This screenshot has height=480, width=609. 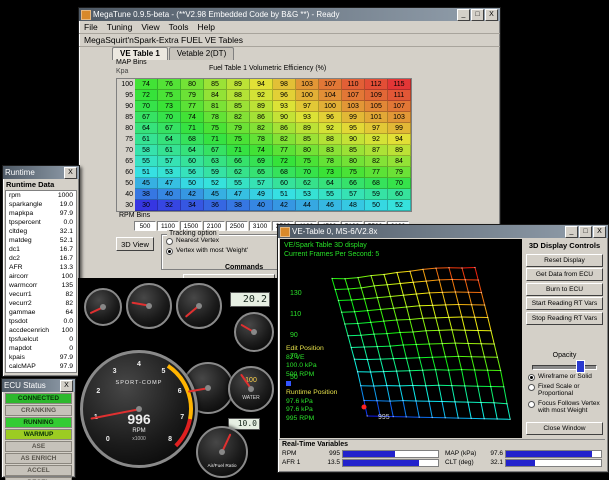 I want to click on ve-cell: 89, so click(x=238, y=84).